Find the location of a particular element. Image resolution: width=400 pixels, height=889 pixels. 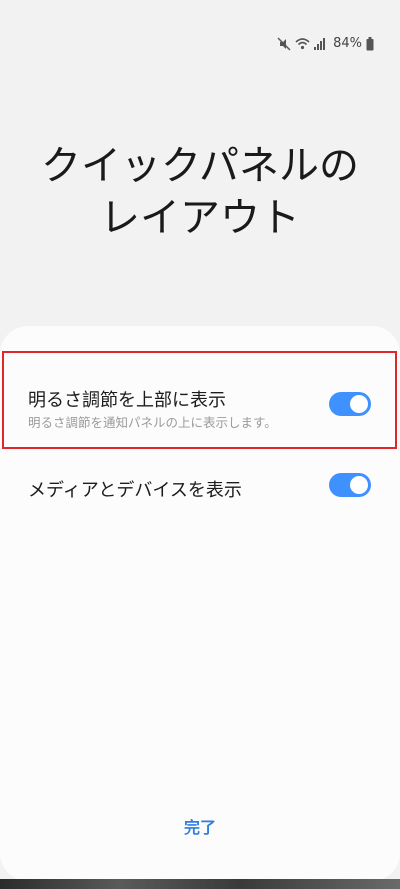

setting-row-brightness: 明るさ調節を上部に表示 明るさ調節を通知パネルの上に表示します。 is located at coordinates (200, 400).